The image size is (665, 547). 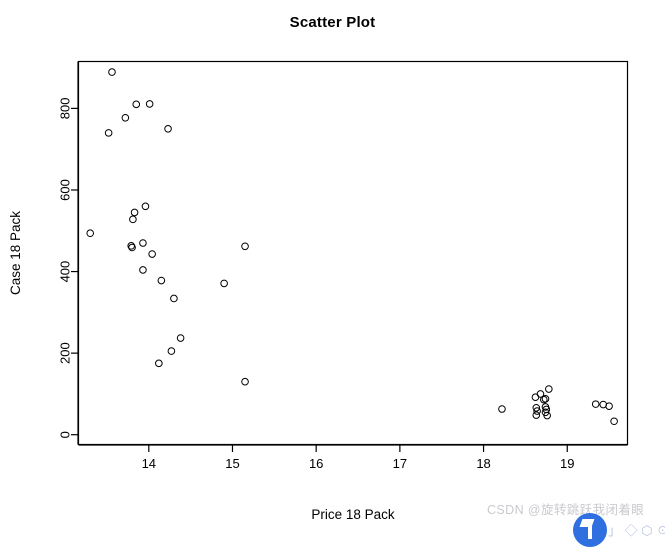 I want to click on csdn-badge-icon, so click(x=590, y=530).